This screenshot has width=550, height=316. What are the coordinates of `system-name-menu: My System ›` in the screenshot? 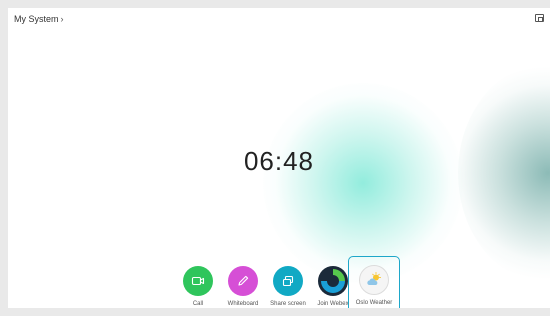 It's located at (39, 19).